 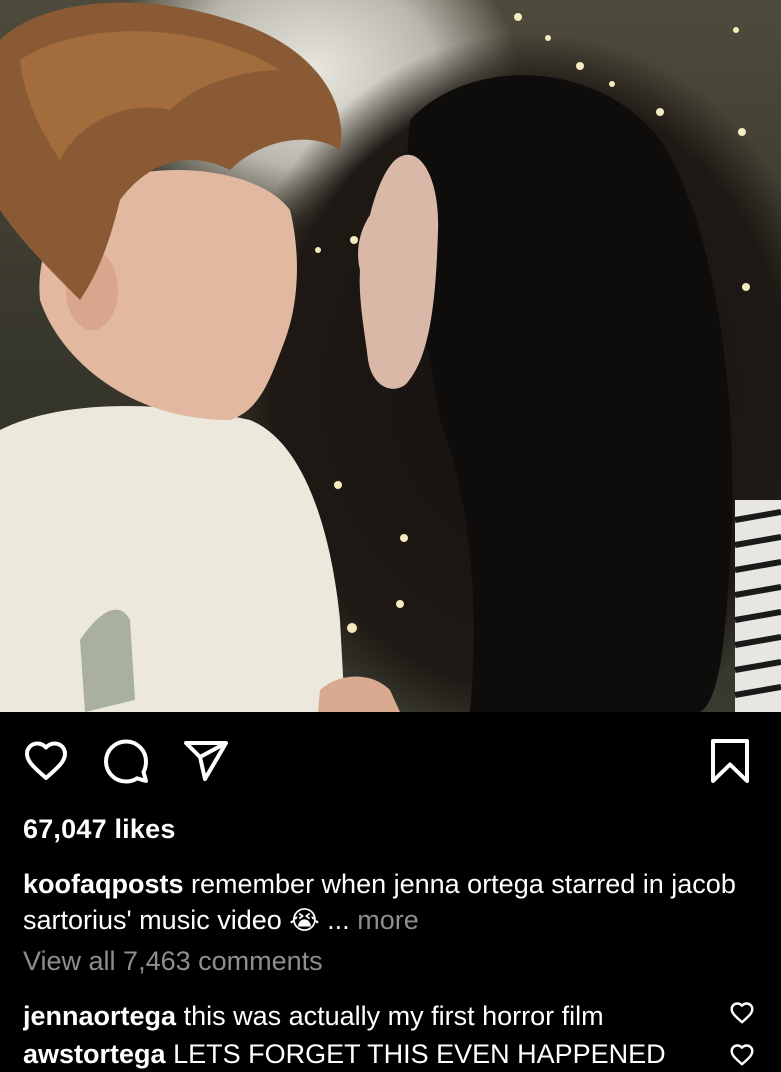 What do you see at coordinates (419, 1054) in the screenshot?
I see `comment-text: LETS FORGET THIS EVEN HAPPENED` at bounding box center [419, 1054].